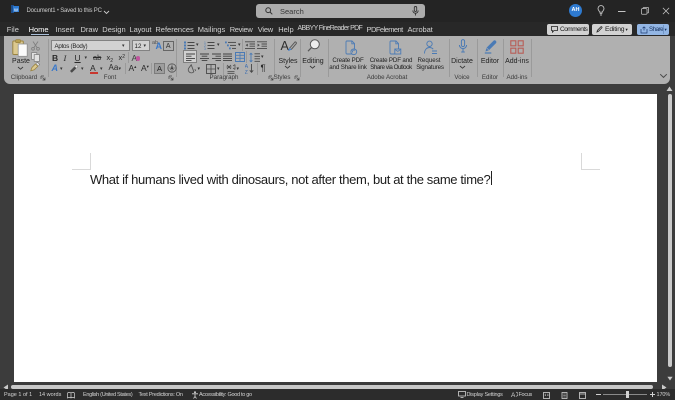 The width and height of the screenshot is (675, 400). Describe the element at coordinates (205, 48) in the screenshot. I see `svg-text: 3` at that location.